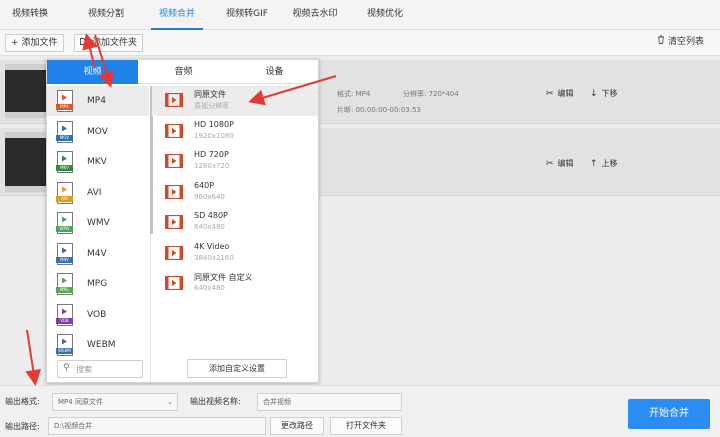 This screenshot has height=437, width=720. I want to click on file-format-badge: MOV, so click(64, 137).